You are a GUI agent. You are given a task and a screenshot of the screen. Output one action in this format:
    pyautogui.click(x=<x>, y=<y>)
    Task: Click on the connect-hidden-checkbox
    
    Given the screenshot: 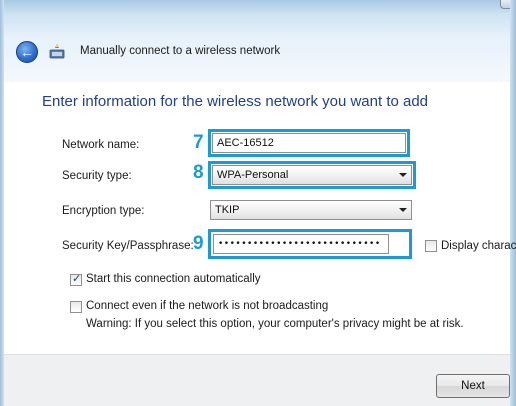 What is the action you would take?
    pyautogui.click(x=76, y=307)
    